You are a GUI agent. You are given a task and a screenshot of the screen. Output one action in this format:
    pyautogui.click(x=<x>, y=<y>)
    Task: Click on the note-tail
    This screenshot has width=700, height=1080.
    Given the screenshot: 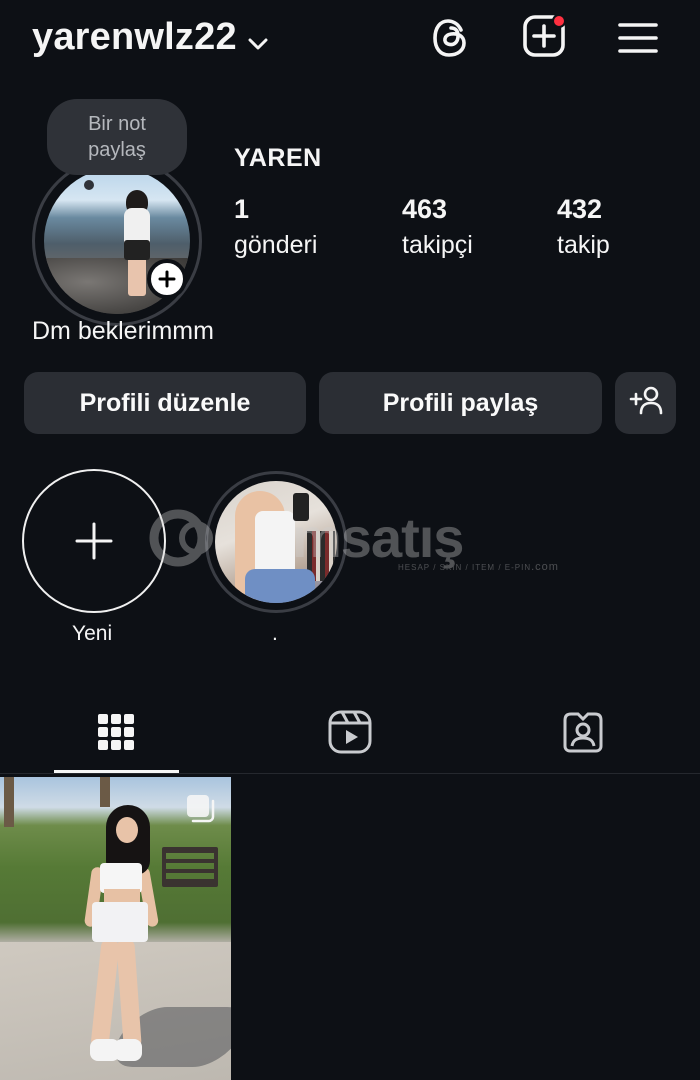 What is the action you would take?
    pyautogui.click(x=89, y=185)
    